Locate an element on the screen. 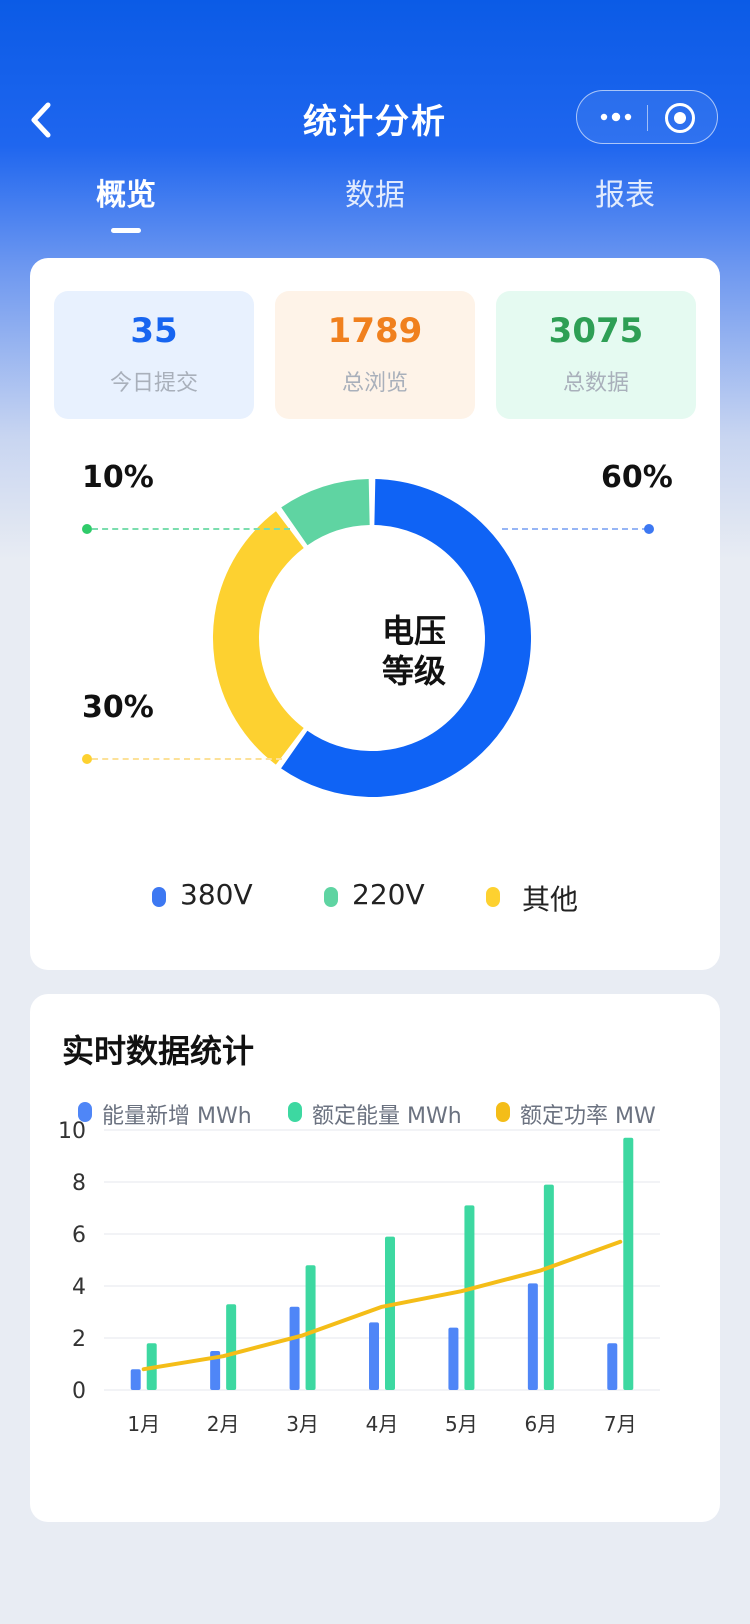  x-tick-label: 7月 is located at coordinates (620, 1424).